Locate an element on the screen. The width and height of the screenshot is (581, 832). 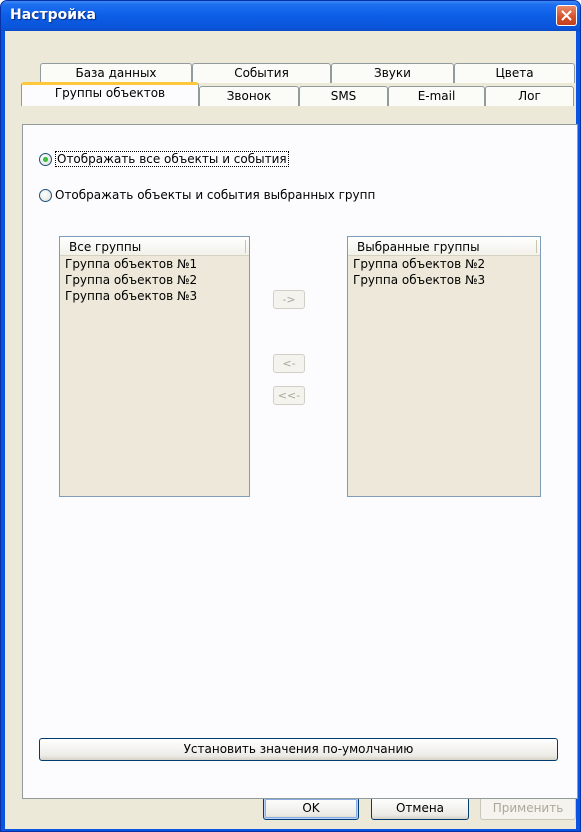
all-groups-header: Все группы is located at coordinates (154, 246).